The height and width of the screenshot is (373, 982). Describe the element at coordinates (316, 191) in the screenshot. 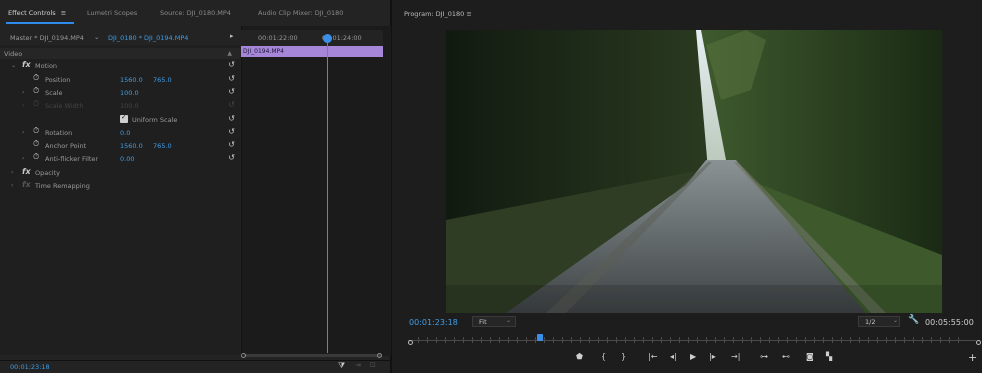

I see `ec-timeline-area` at that location.